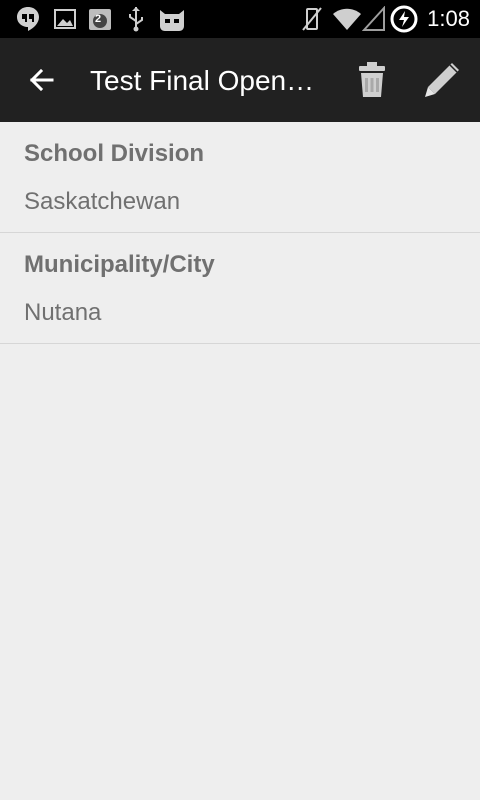 This screenshot has width=480, height=800. I want to click on edit-button, so click(442, 80).